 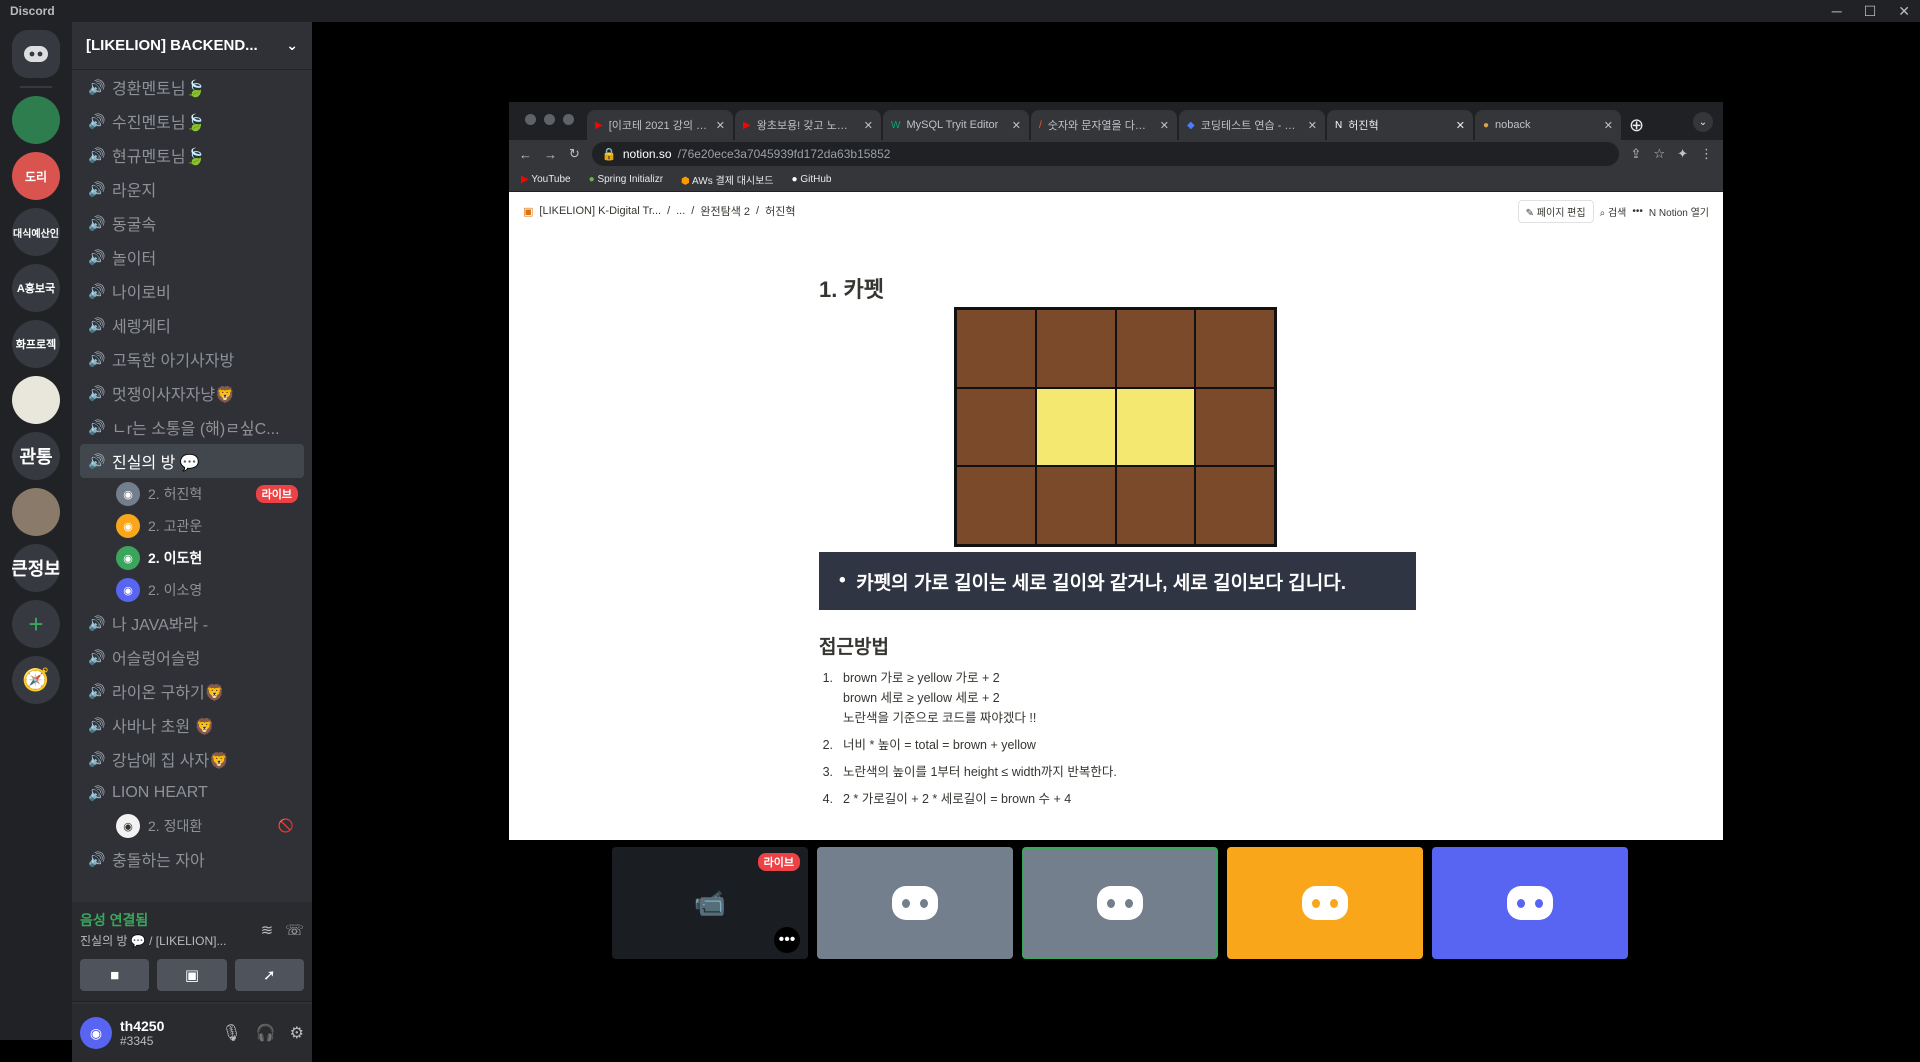 I want to click on voice-channel: 🔊 나이로비, so click(x=192, y=291).